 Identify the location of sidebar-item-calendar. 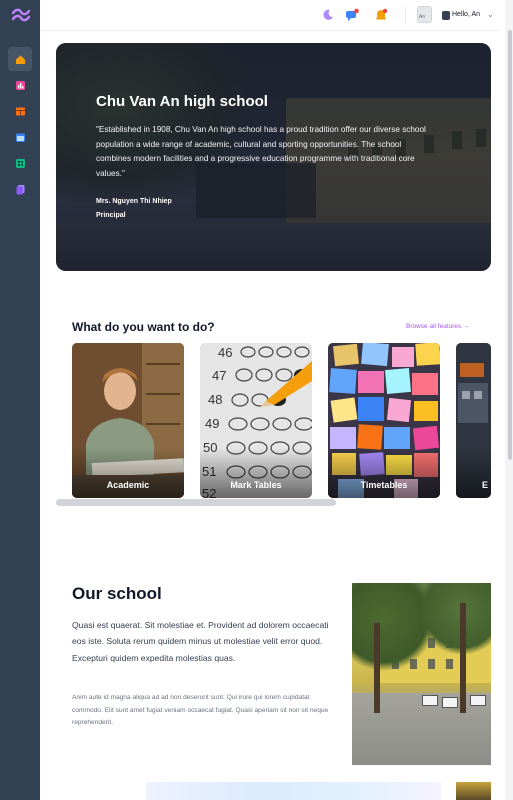
(20, 137).